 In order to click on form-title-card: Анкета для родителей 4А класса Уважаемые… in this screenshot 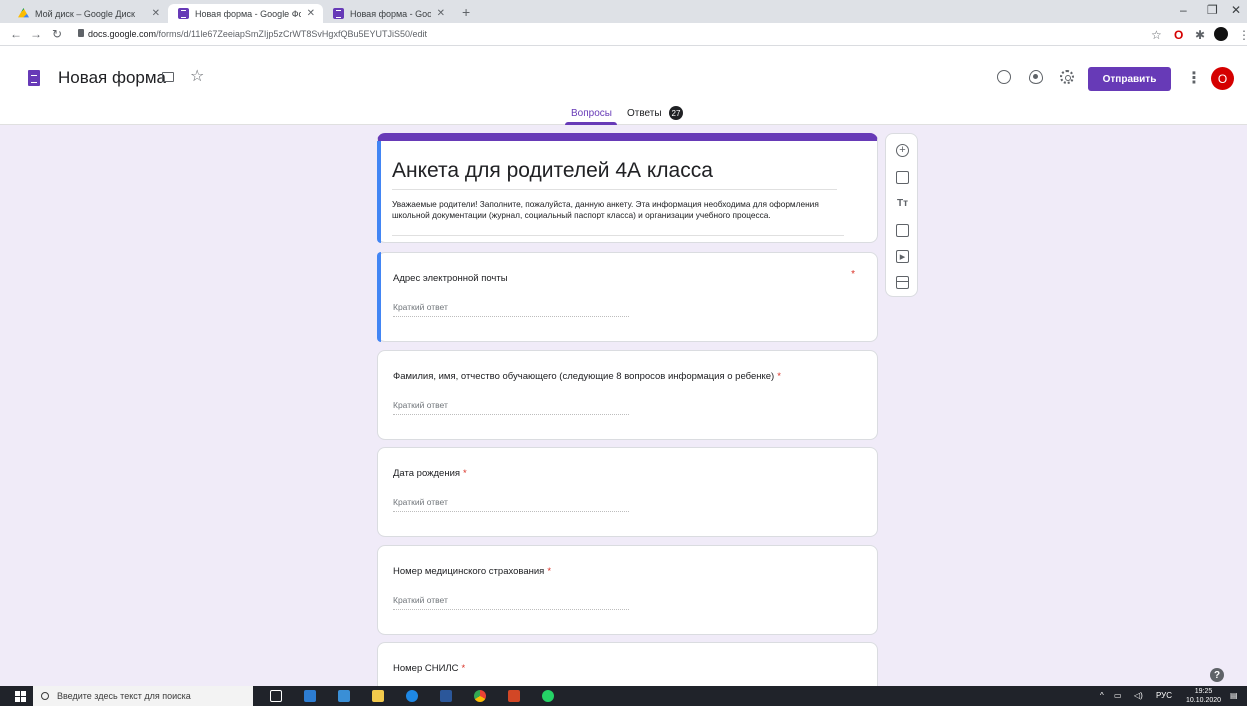, I will do `click(627, 188)`.